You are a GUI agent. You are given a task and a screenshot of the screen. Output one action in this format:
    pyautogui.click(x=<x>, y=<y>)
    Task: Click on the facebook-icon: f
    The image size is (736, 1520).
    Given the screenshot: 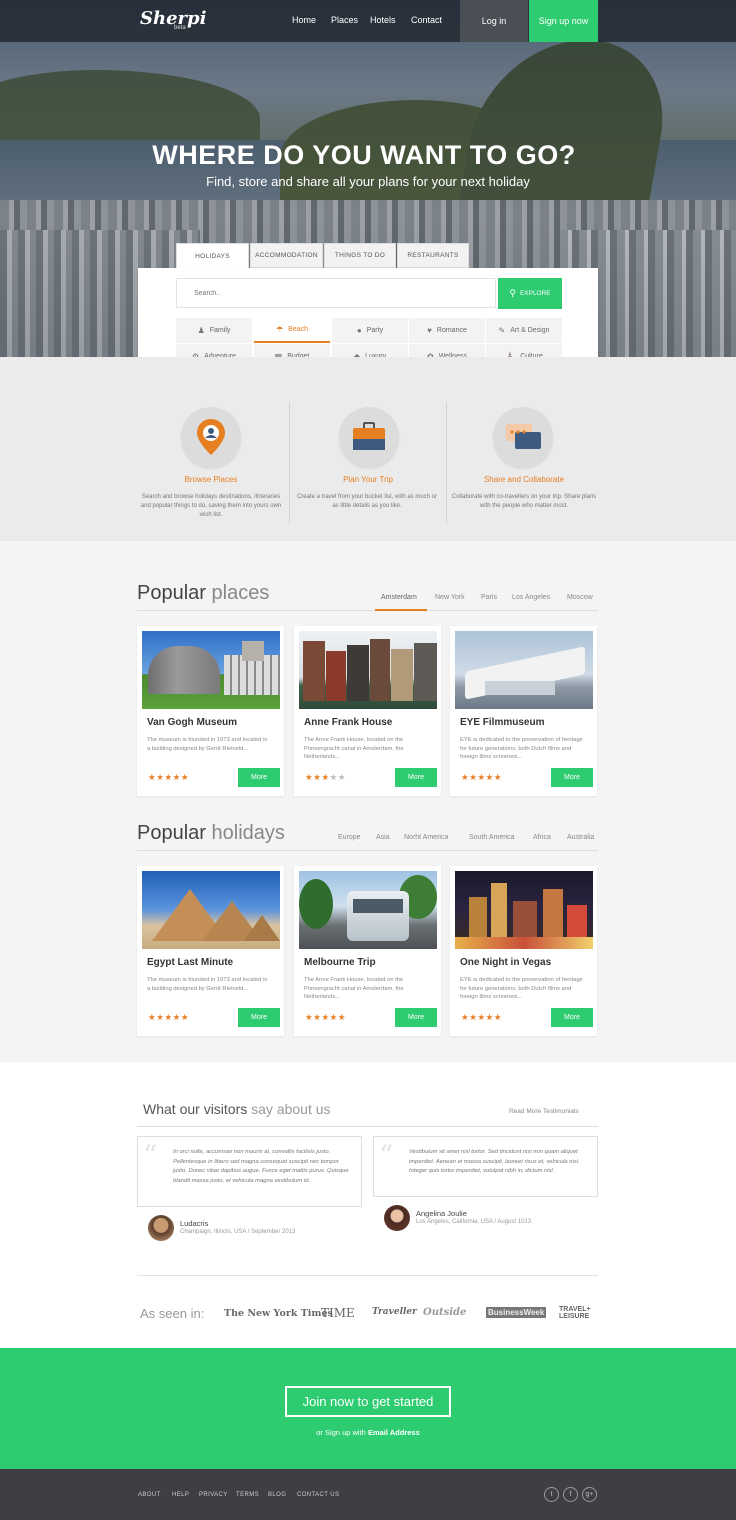 What is the action you would take?
    pyautogui.click(x=570, y=1494)
    